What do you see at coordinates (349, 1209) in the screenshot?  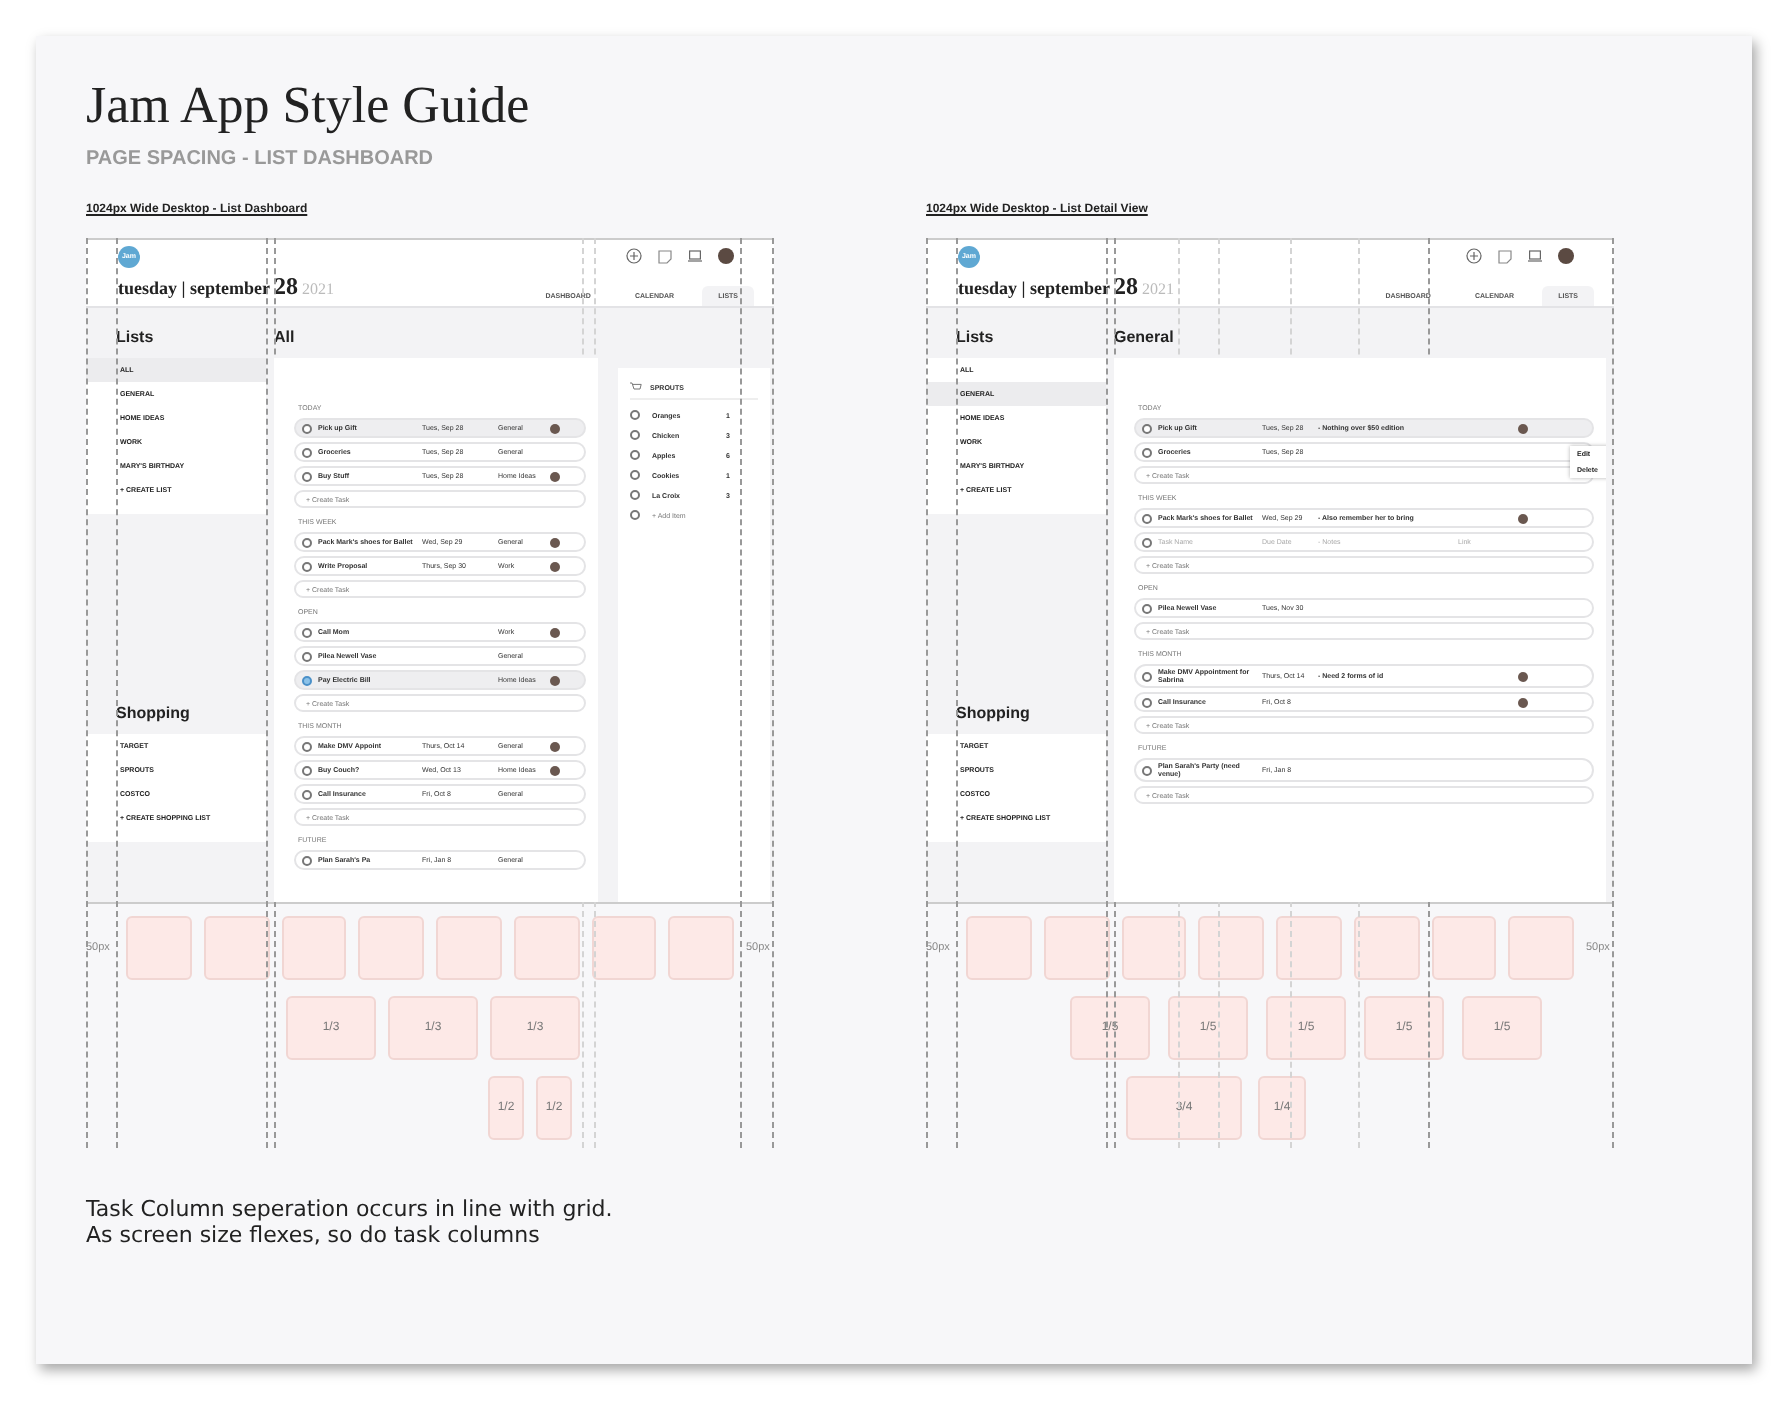 I see `description-text: Task Column seperation occurs in line with grid.` at bounding box center [349, 1209].